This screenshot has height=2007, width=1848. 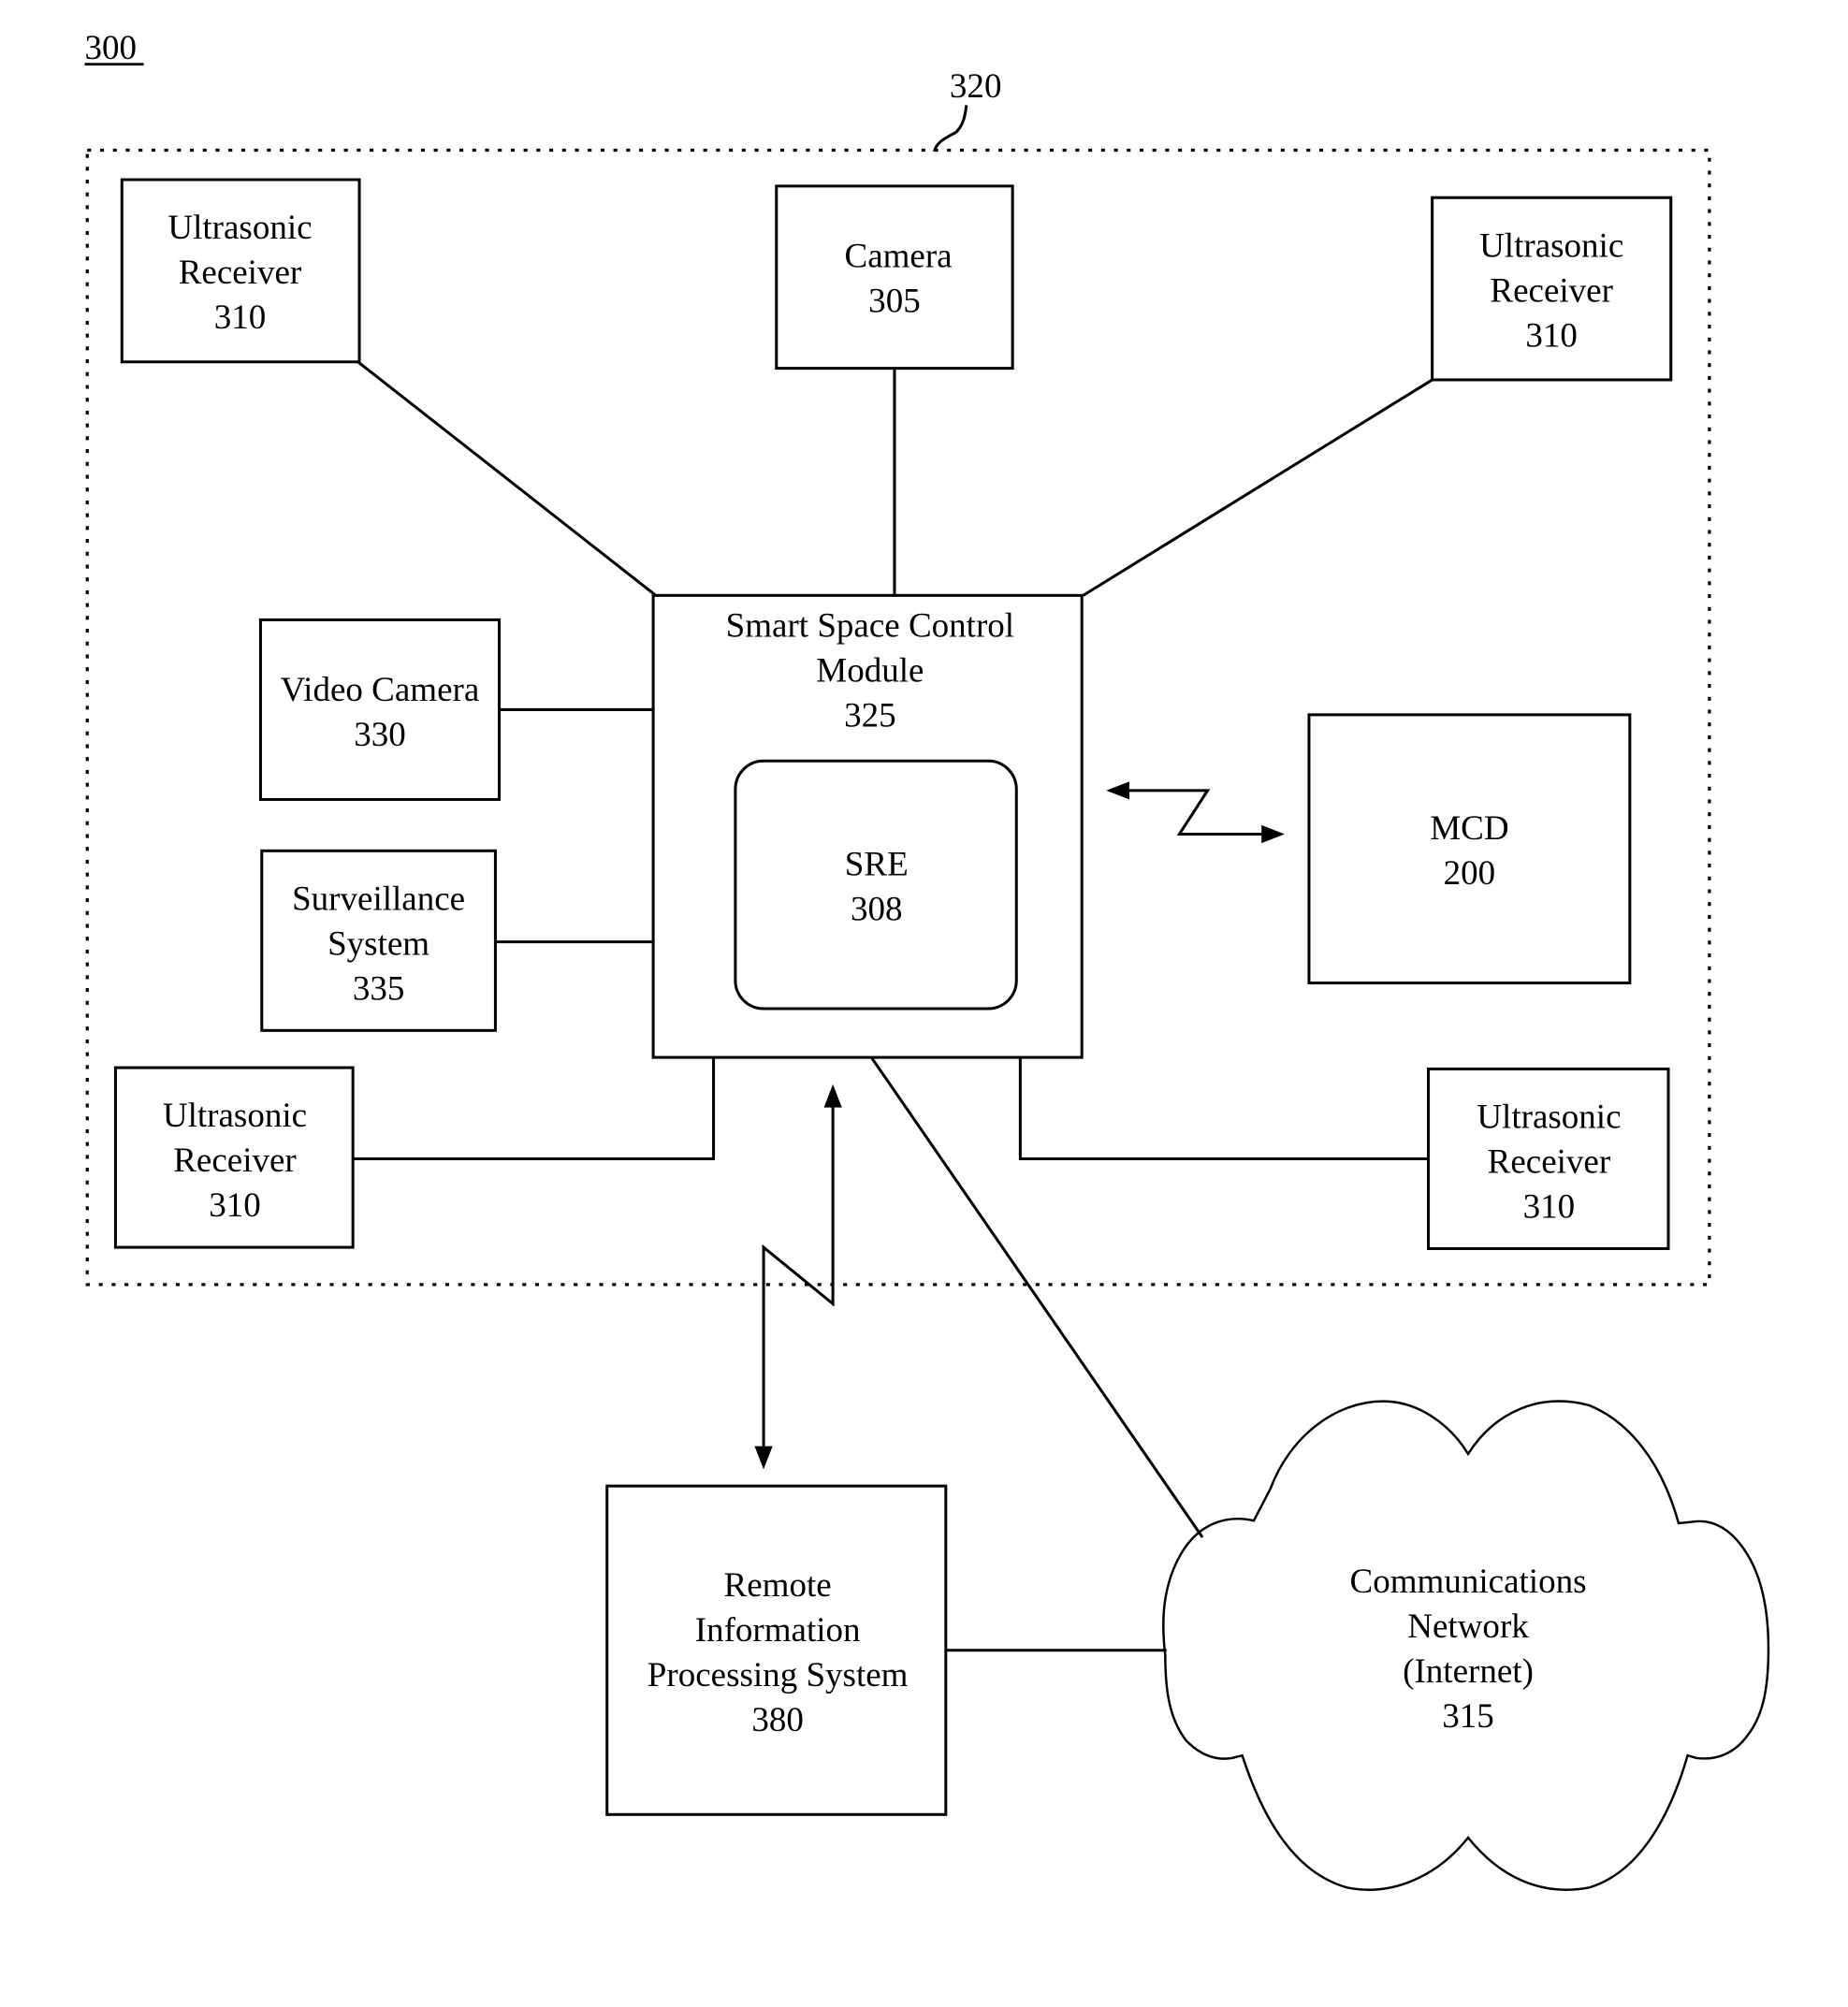 I want to click on arrowhead-up-icon, so click(x=832, y=1095).